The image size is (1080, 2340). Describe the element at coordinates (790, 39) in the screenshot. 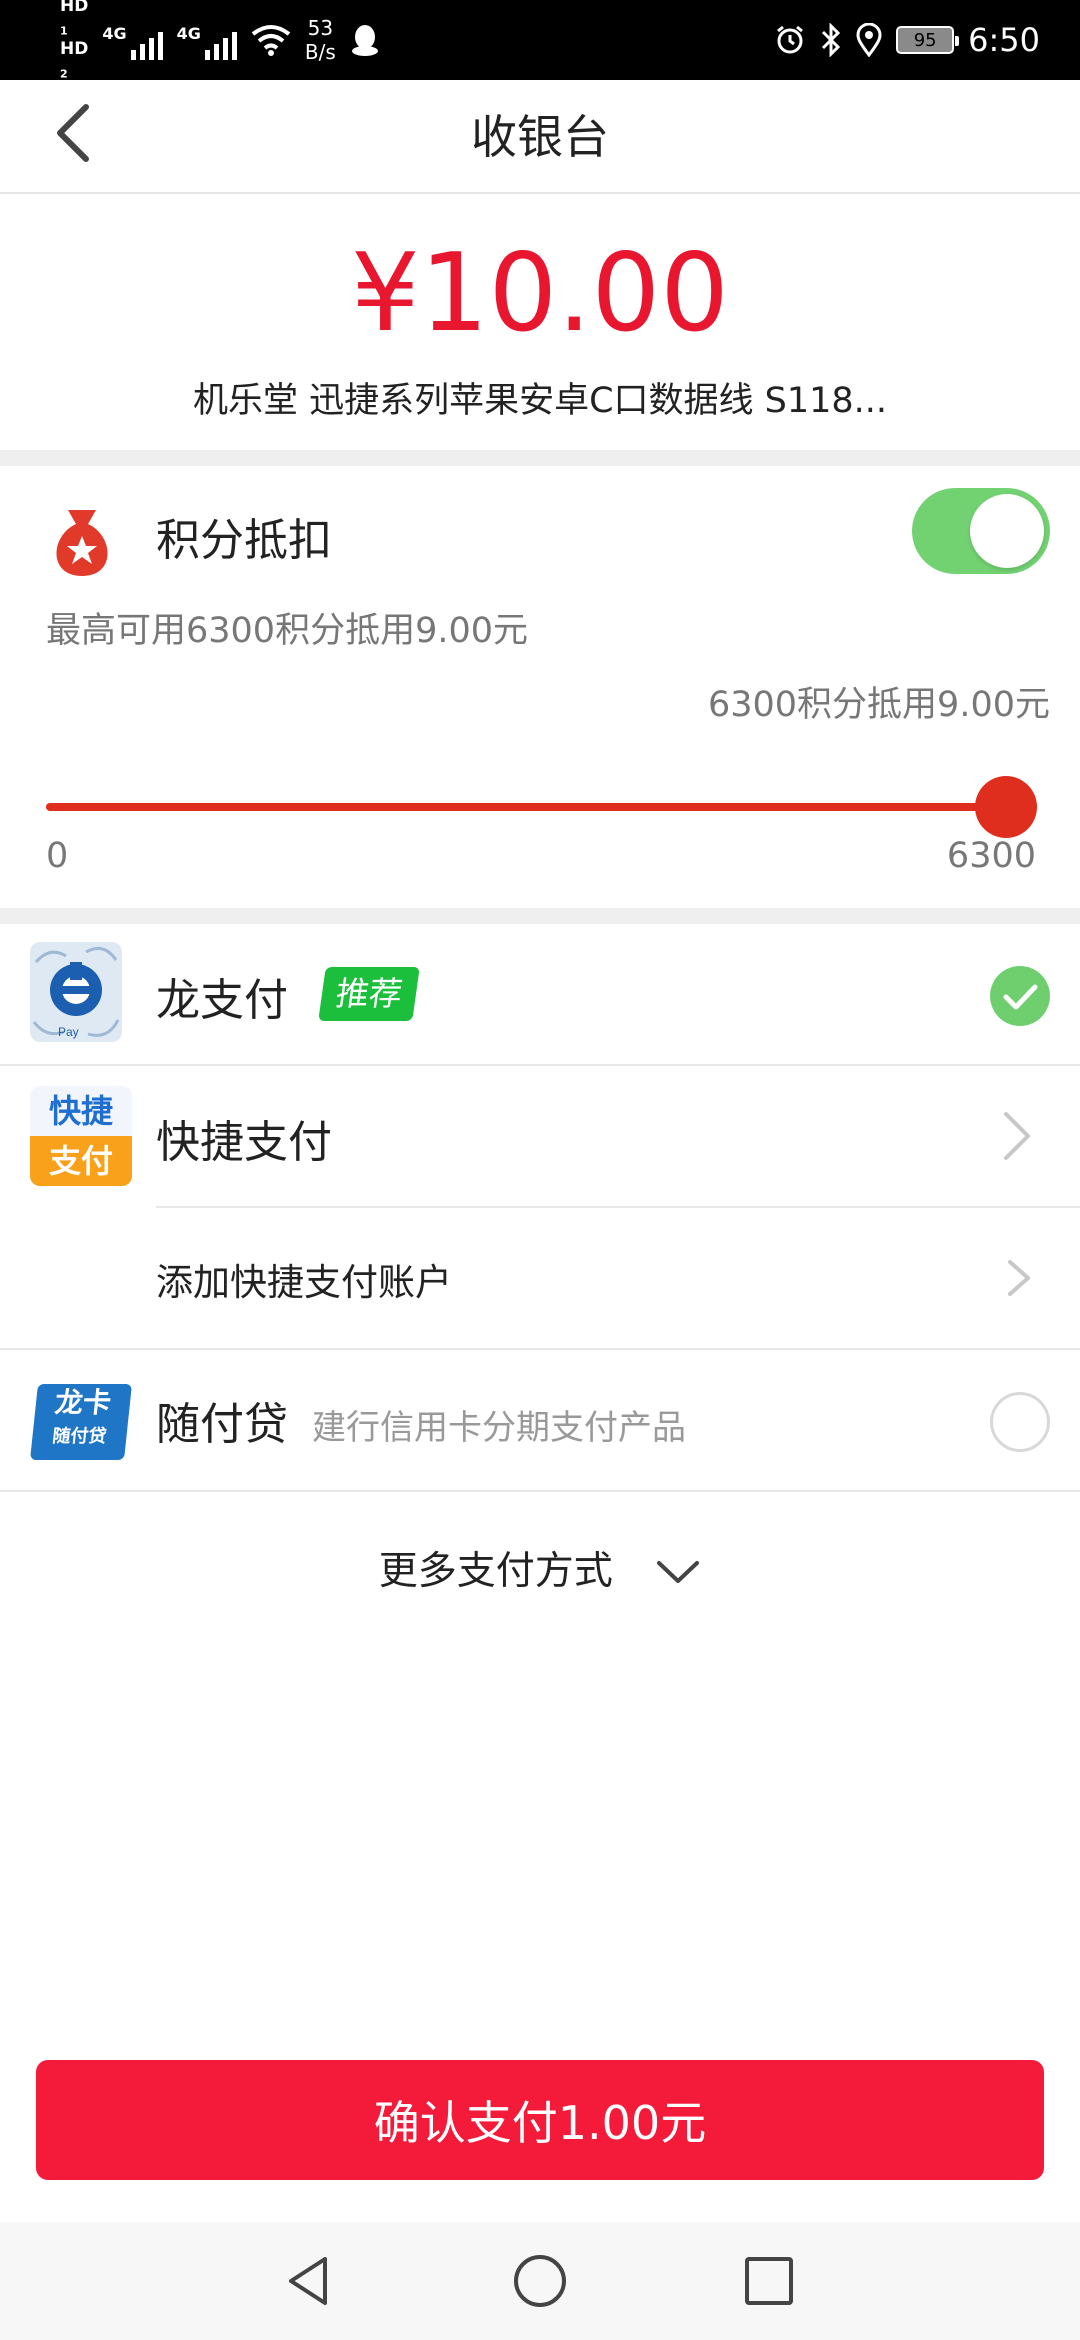

I see `alarm-icon` at that location.